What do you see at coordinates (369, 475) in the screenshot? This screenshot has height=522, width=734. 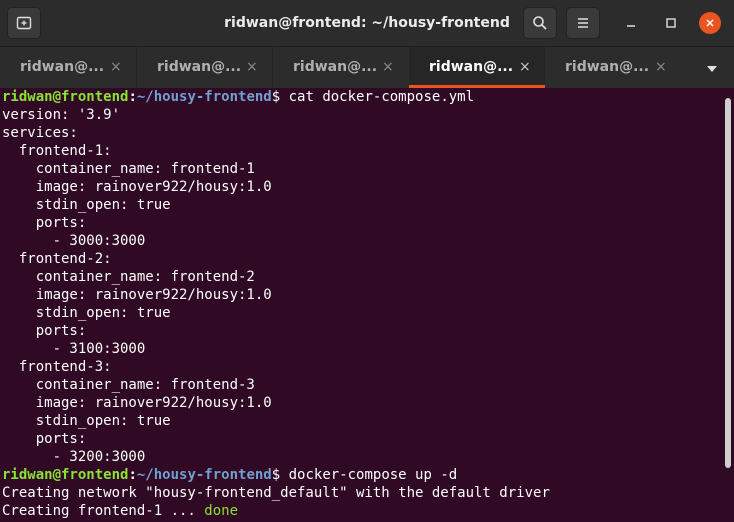 I see `command-text: docker-compose up -d` at bounding box center [369, 475].